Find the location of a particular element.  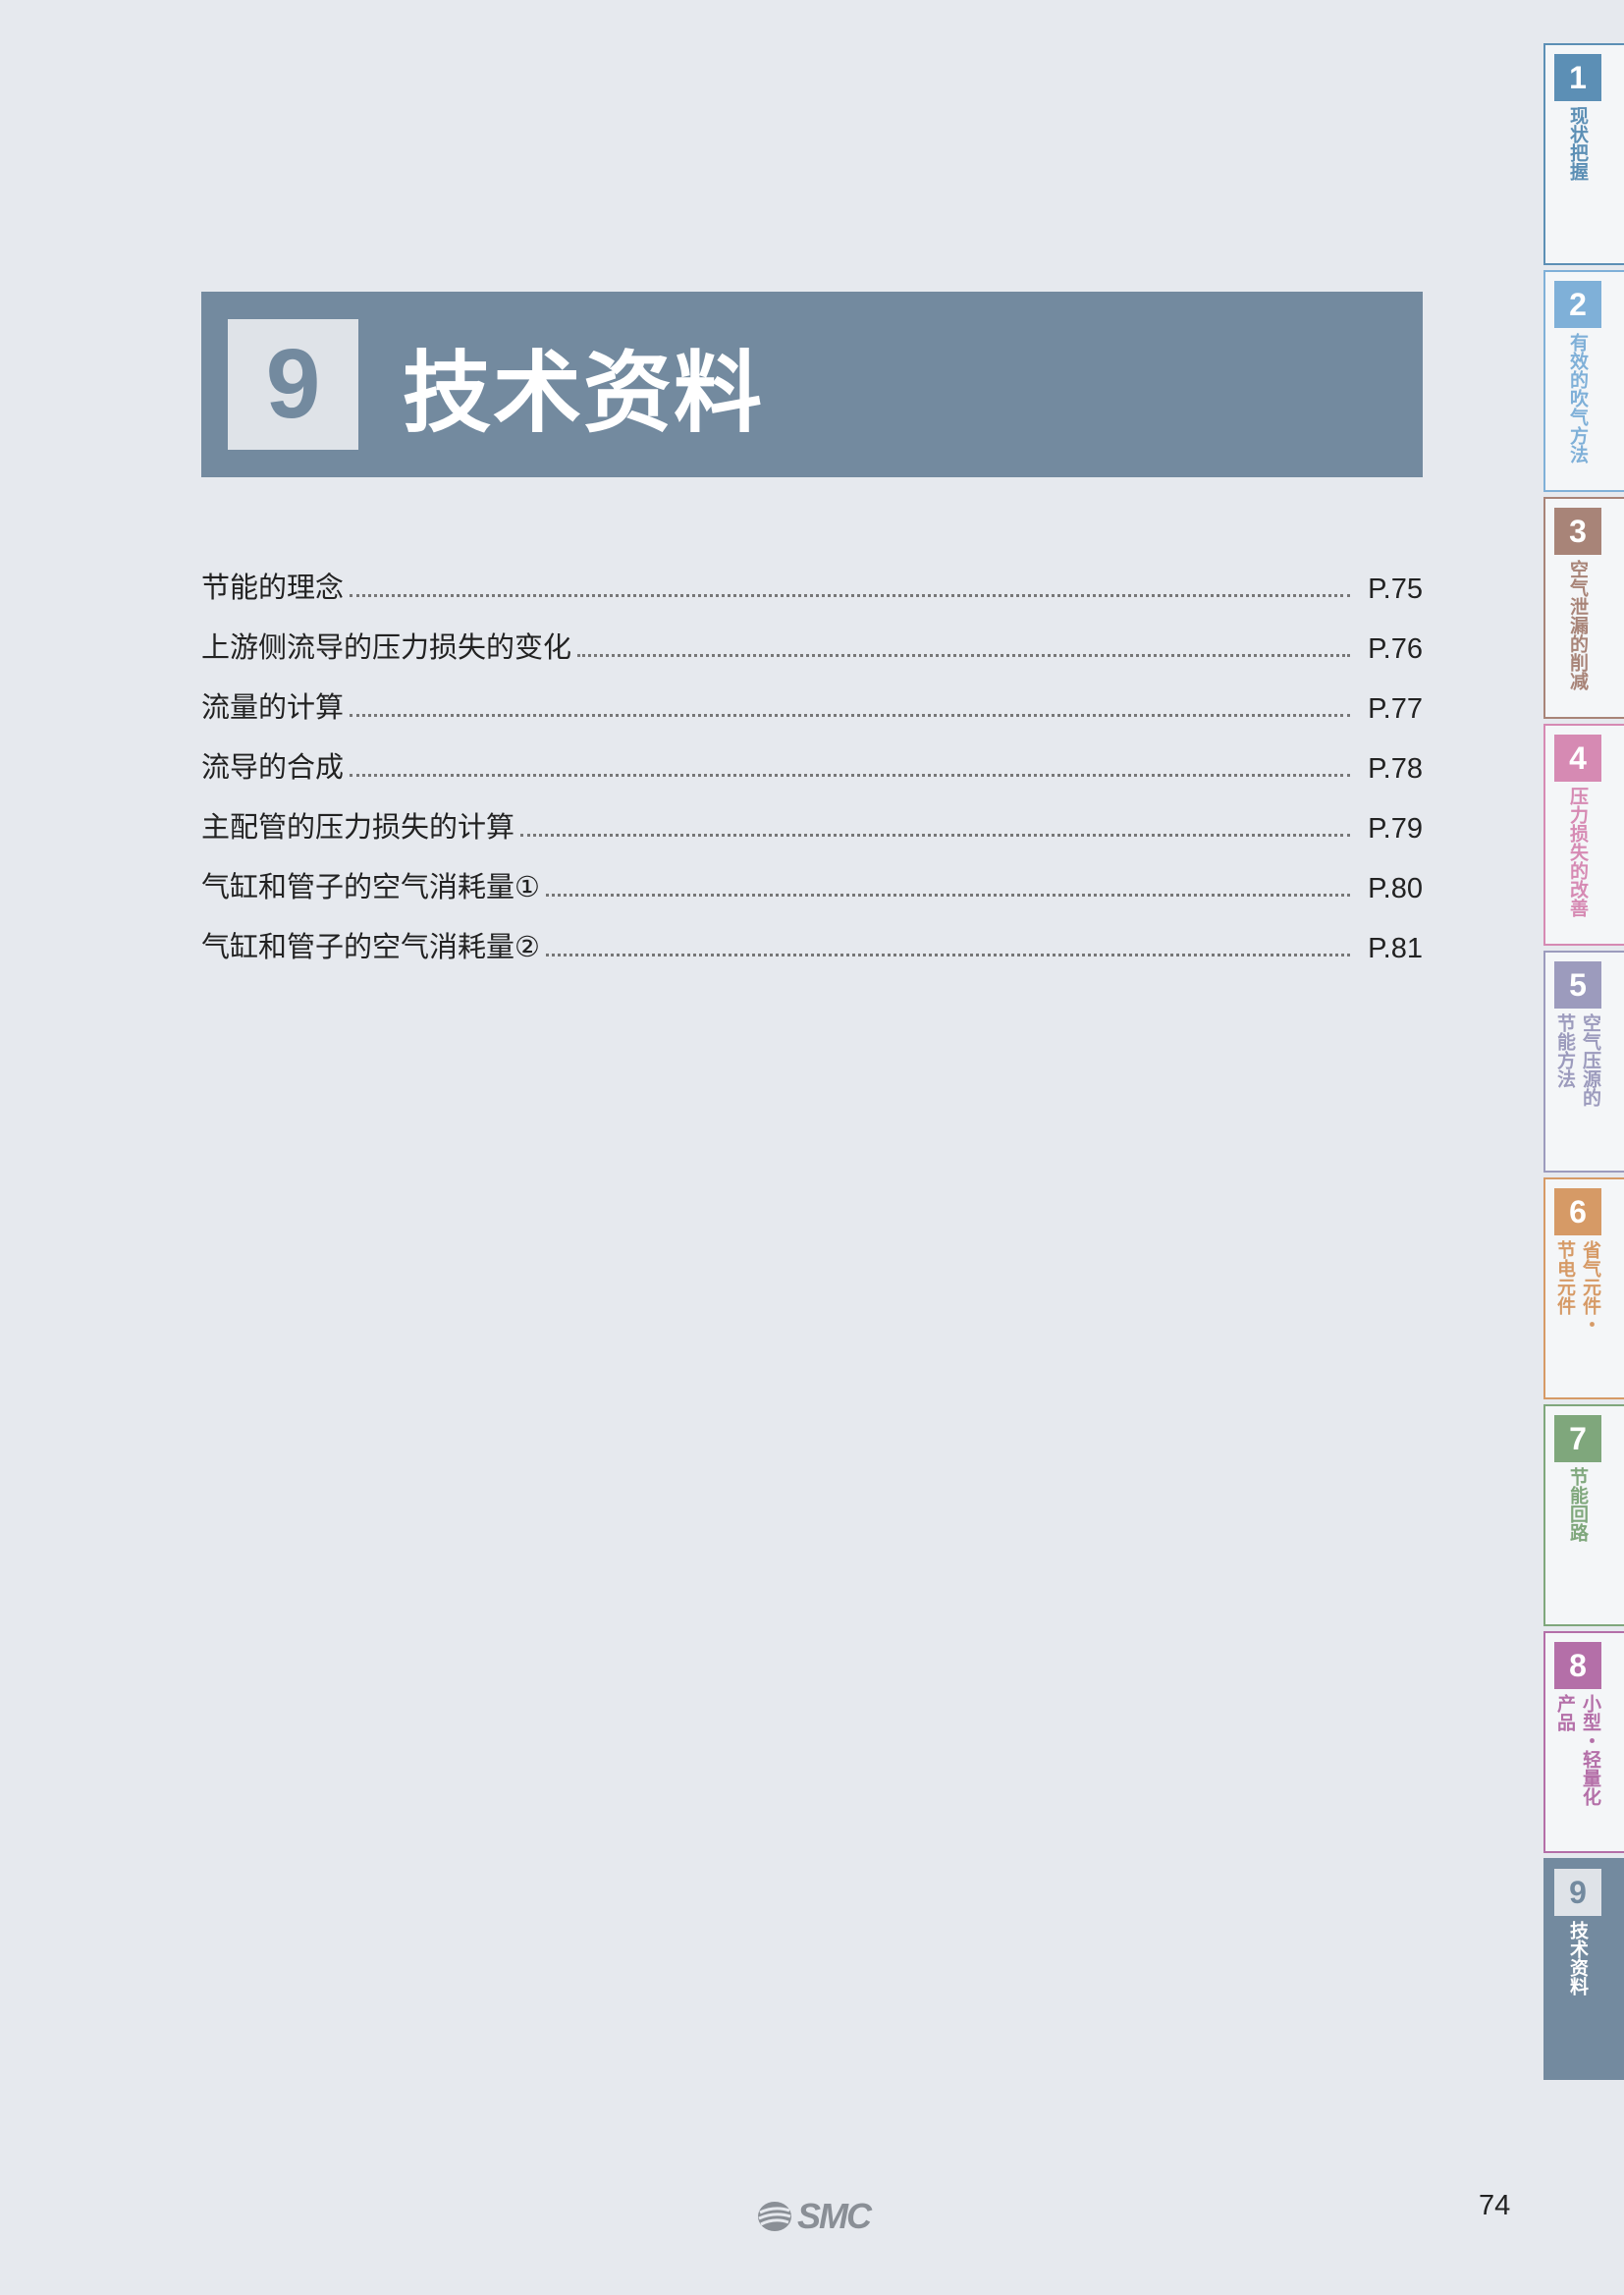

side-tab-3: 3 空气泄漏的削减 is located at coordinates (1583, 608).